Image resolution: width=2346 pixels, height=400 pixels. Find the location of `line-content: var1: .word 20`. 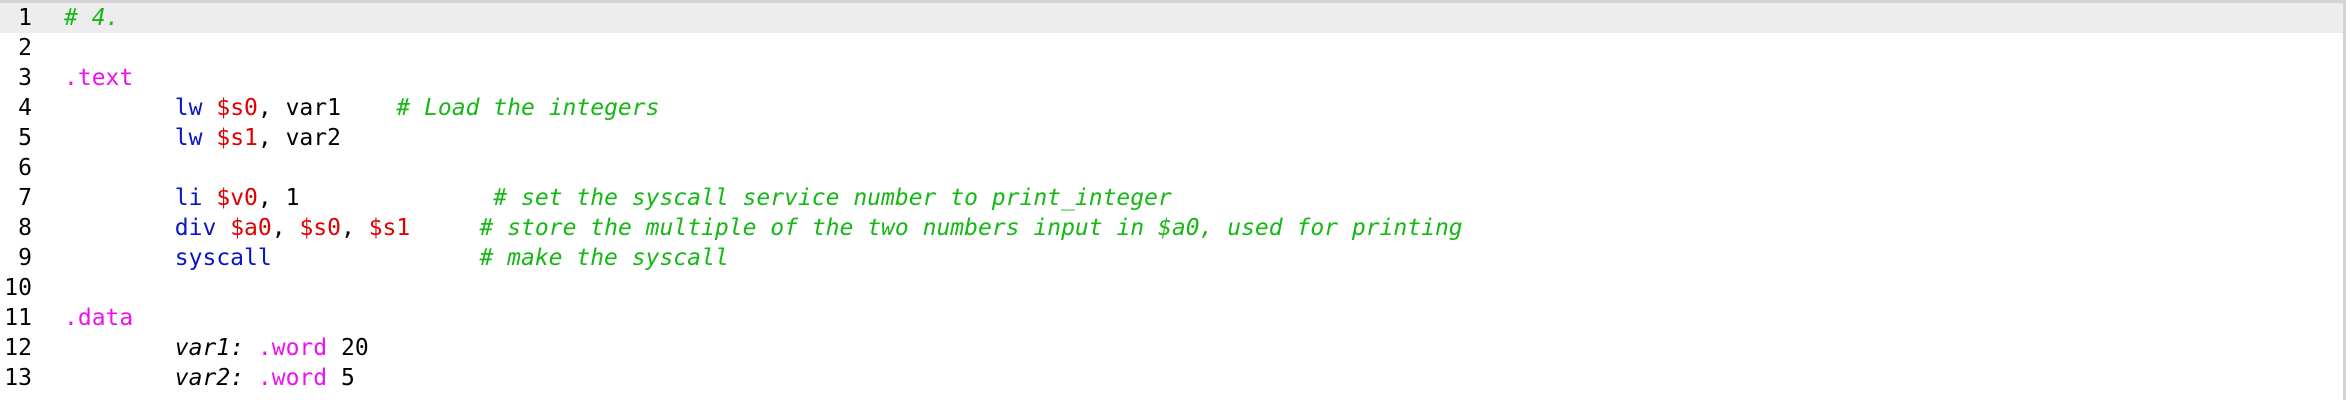

line-content: var1: .word 20 is located at coordinates (216, 348).